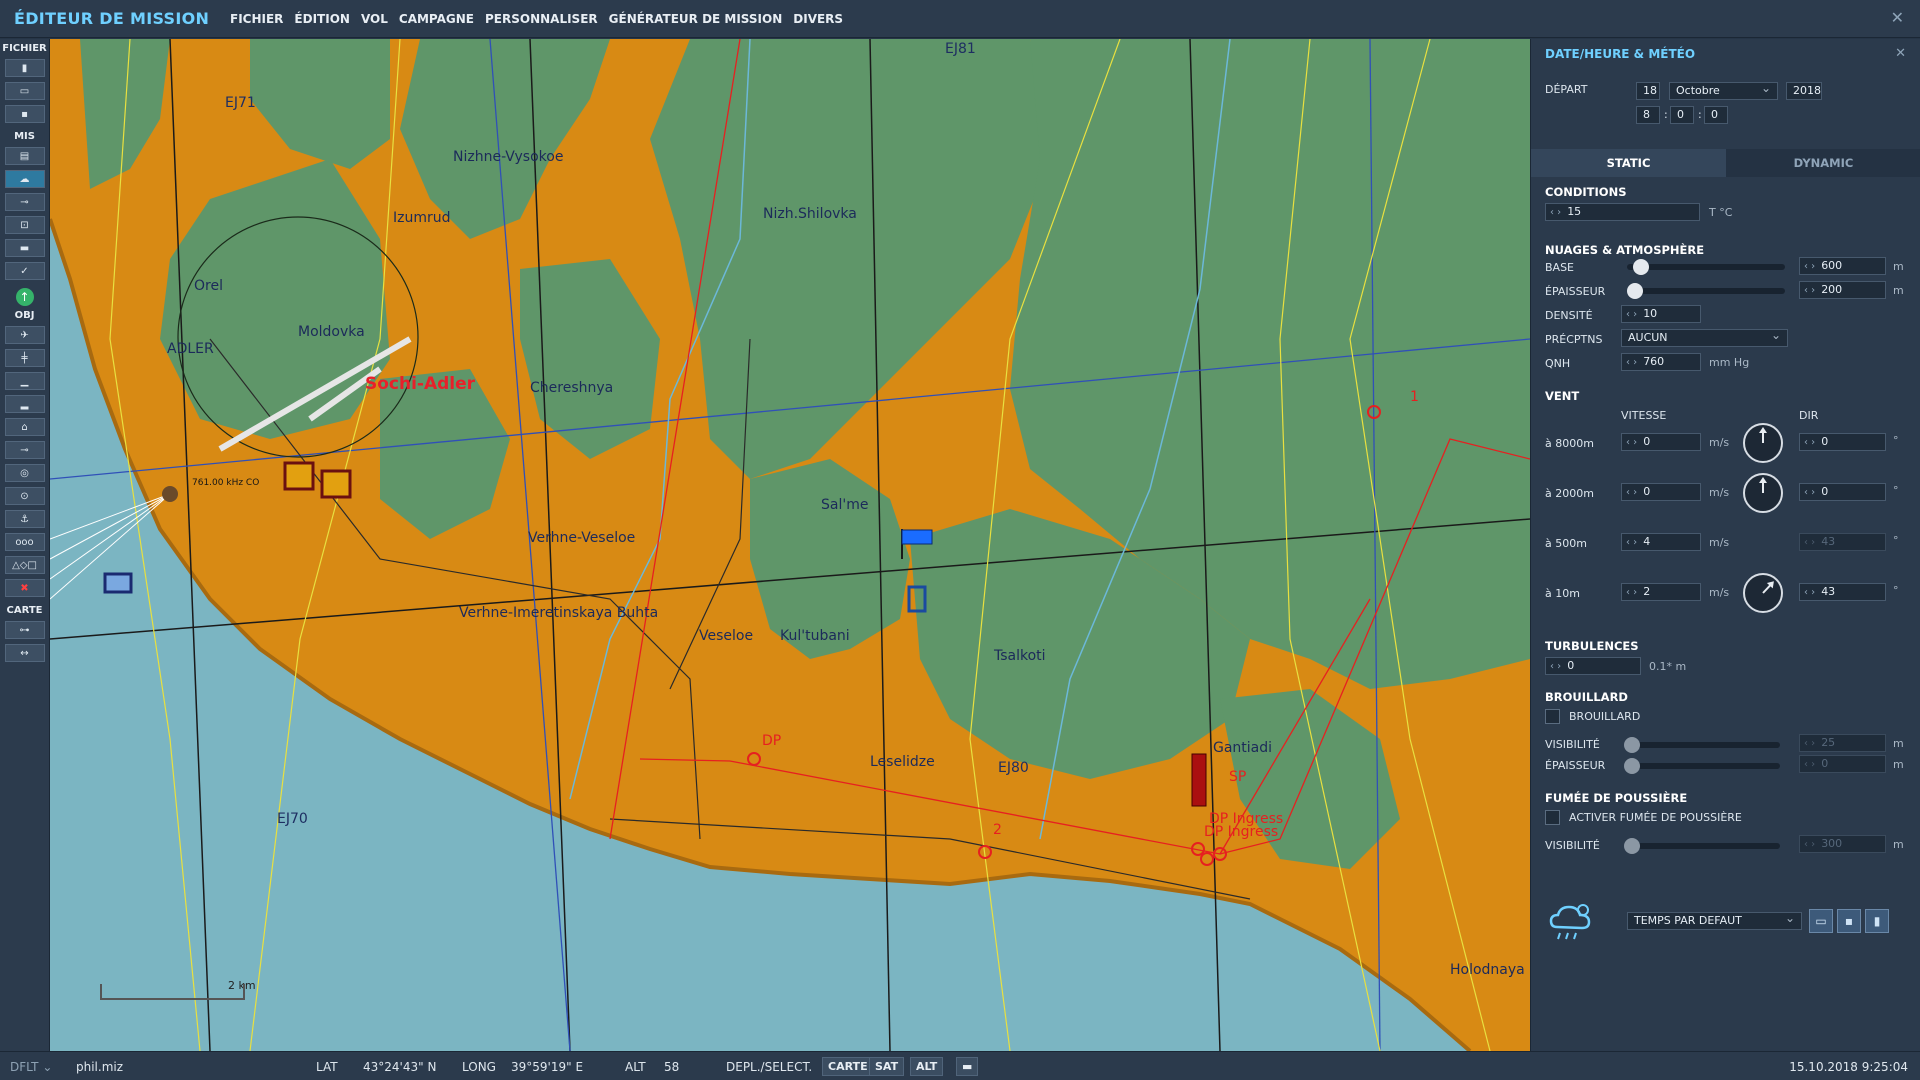 The image size is (1920, 1080). I want to click on dust-visibility-label: VISIBILITÉ, so click(1572, 845).